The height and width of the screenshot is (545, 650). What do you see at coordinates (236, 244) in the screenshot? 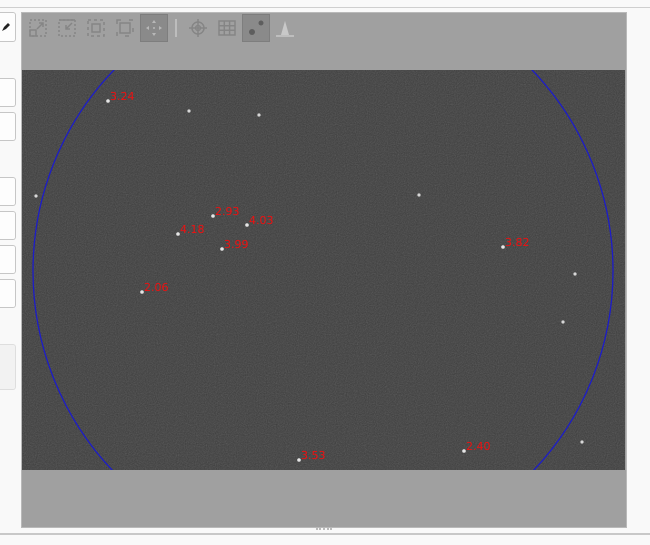
I see `star-magnitude-label: 3.99` at bounding box center [236, 244].